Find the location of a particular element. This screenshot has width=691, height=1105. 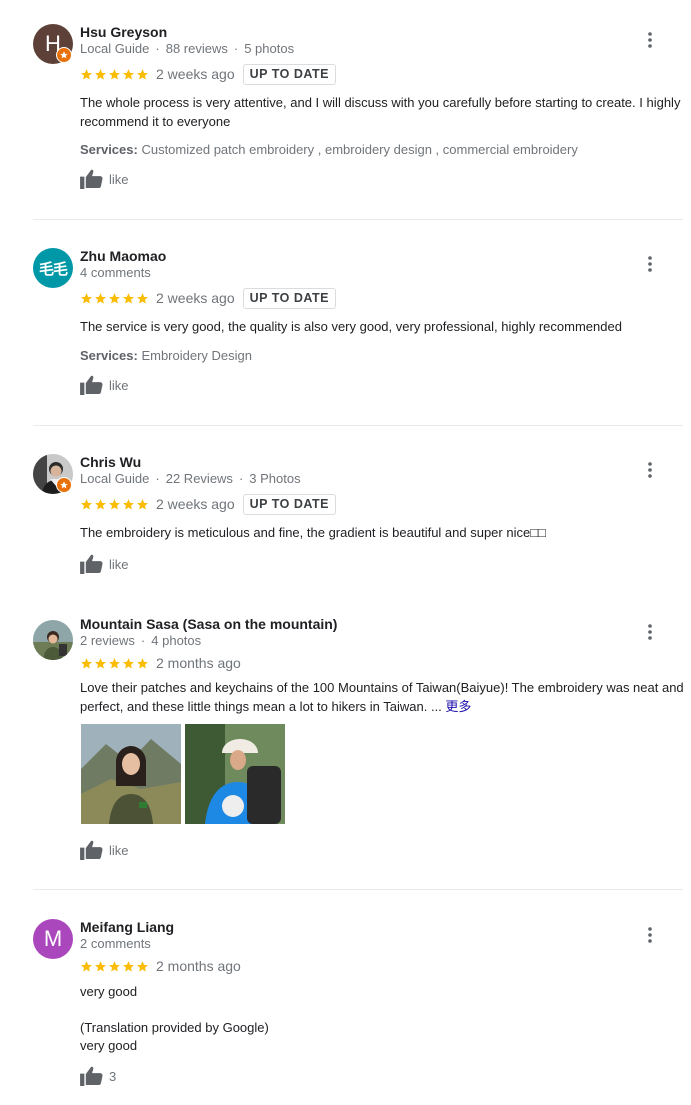

photo-count: 3 Photos is located at coordinates (275, 478).